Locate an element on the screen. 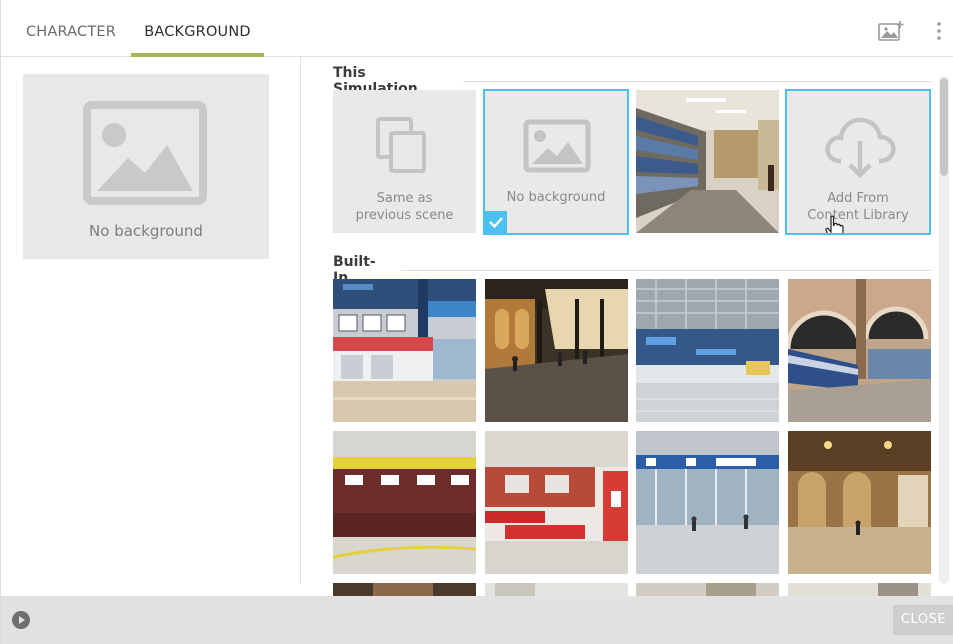 Image resolution: width=953 pixels, height=644 pixels. waiting-area-red-chairs-photo is located at coordinates (556, 502).